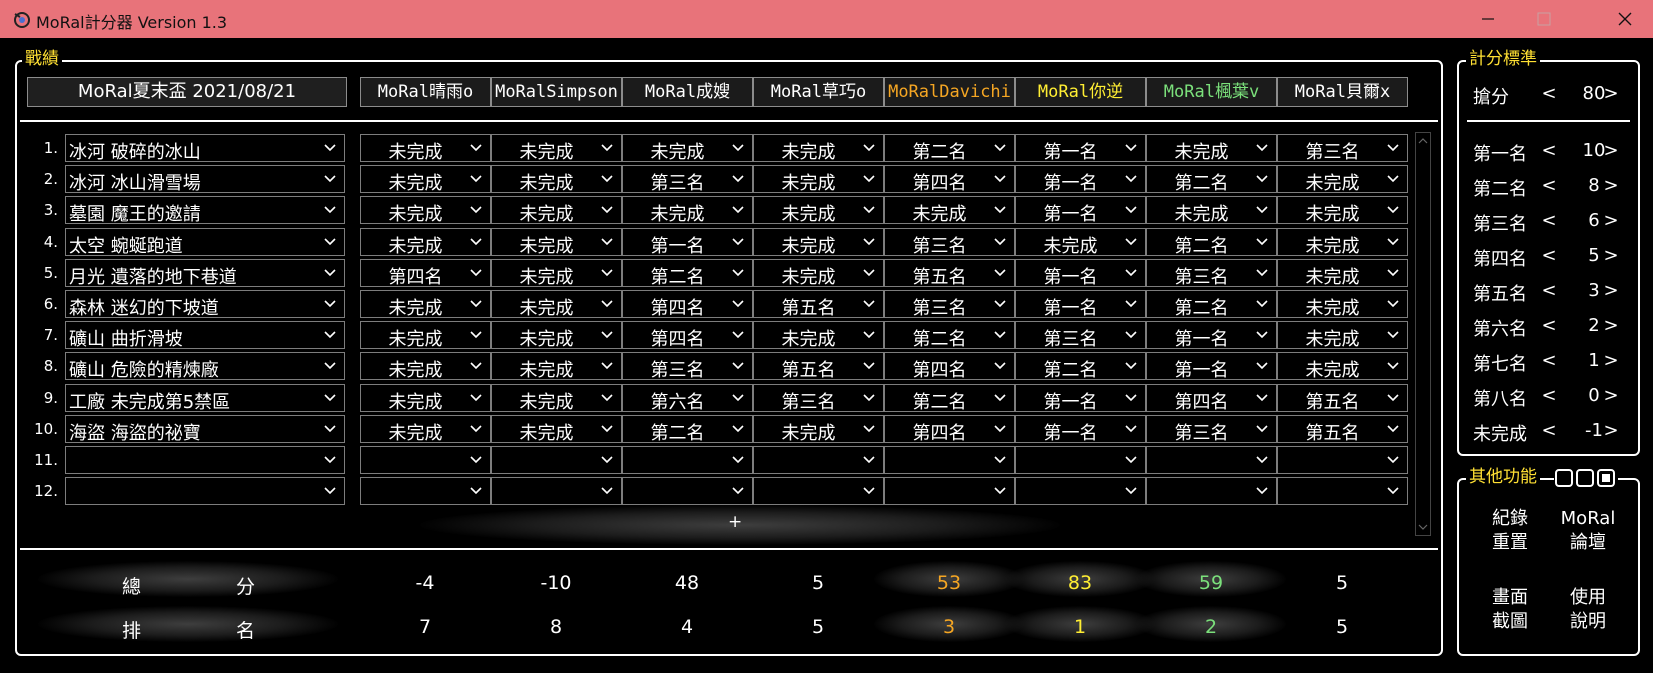  I want to click on reset-record-button: 紀錄 重置, so click(1510, 531).